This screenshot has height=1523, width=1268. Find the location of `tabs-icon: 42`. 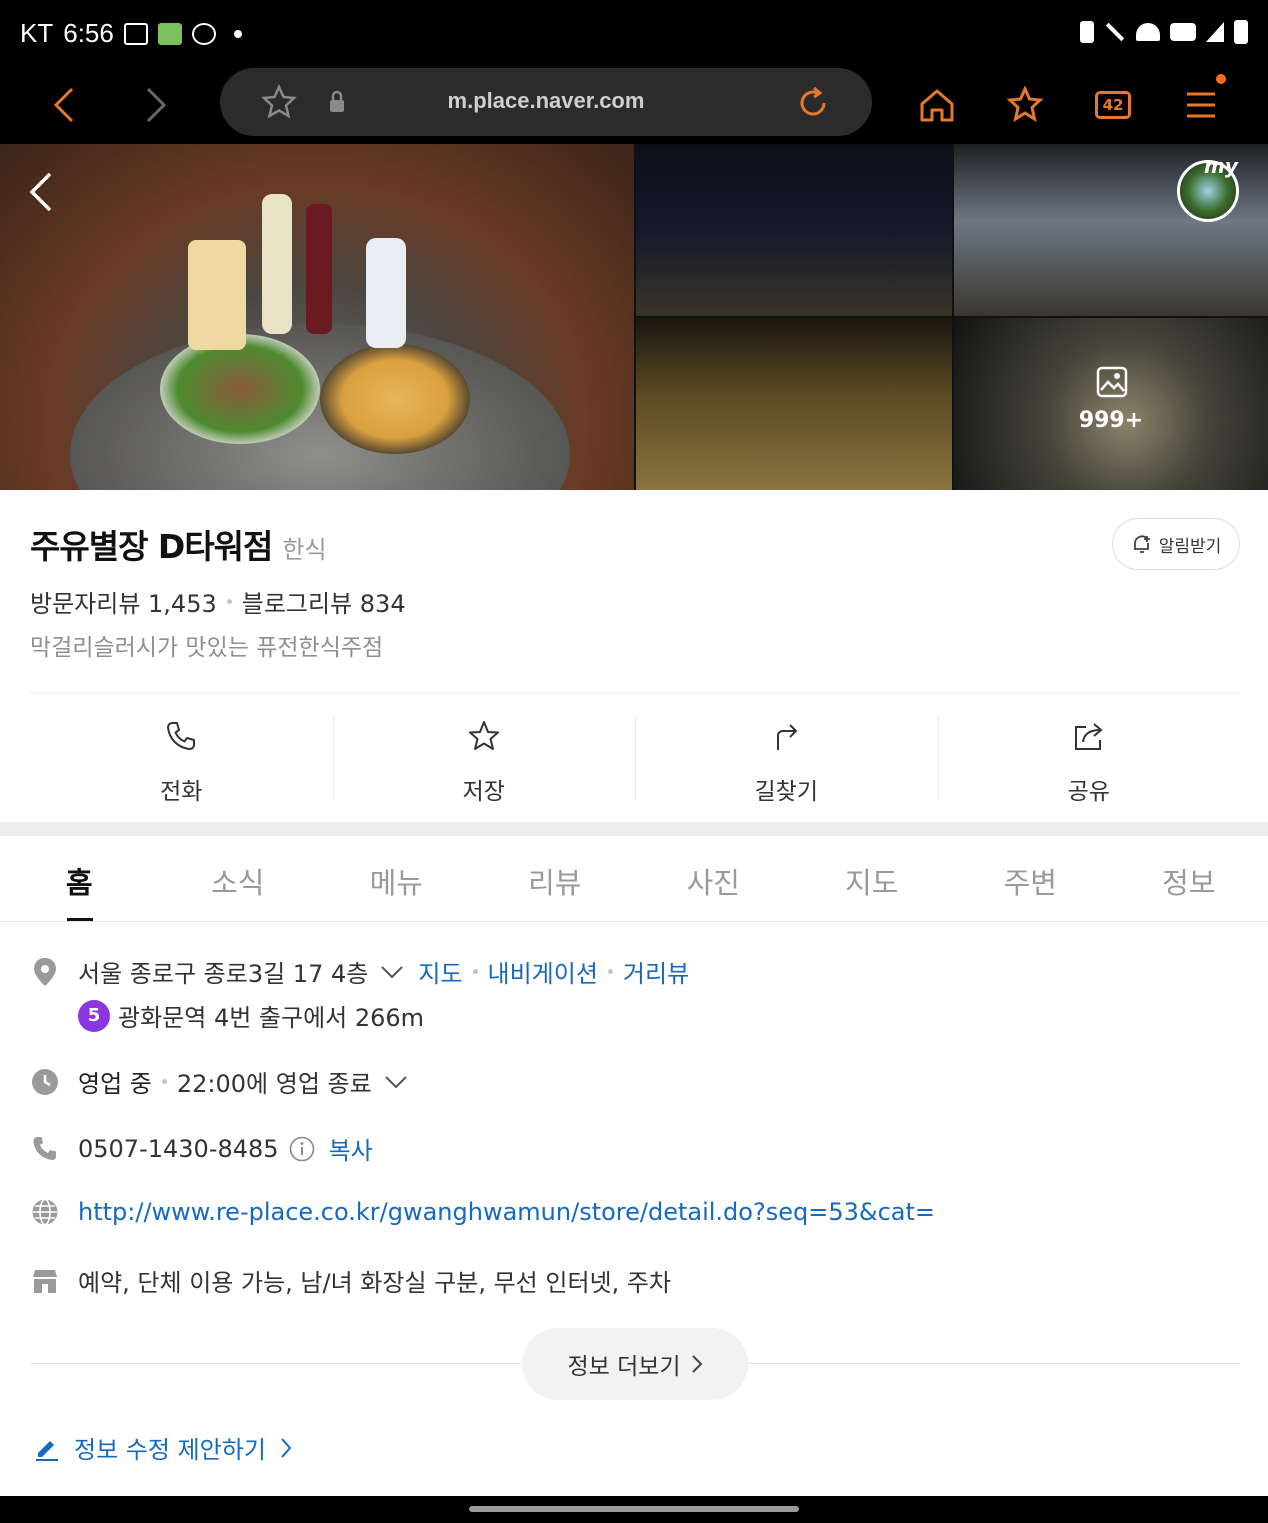

tabs-icon: 42 is located at coordinates (1113, 105).